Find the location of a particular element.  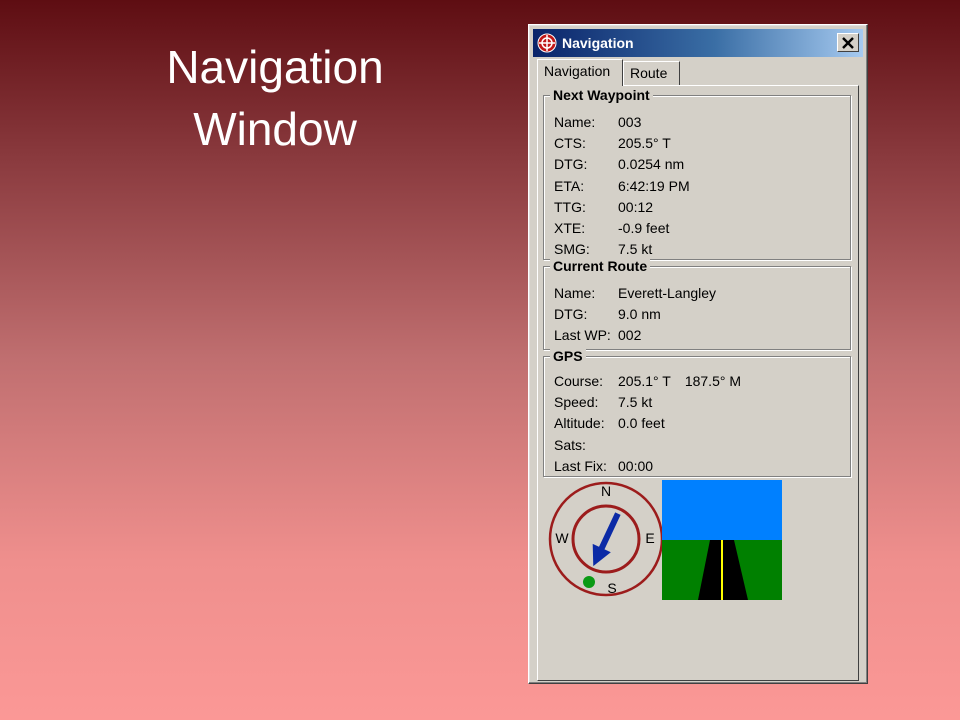

window-title: Navigation is located at coordinates (598, 43).